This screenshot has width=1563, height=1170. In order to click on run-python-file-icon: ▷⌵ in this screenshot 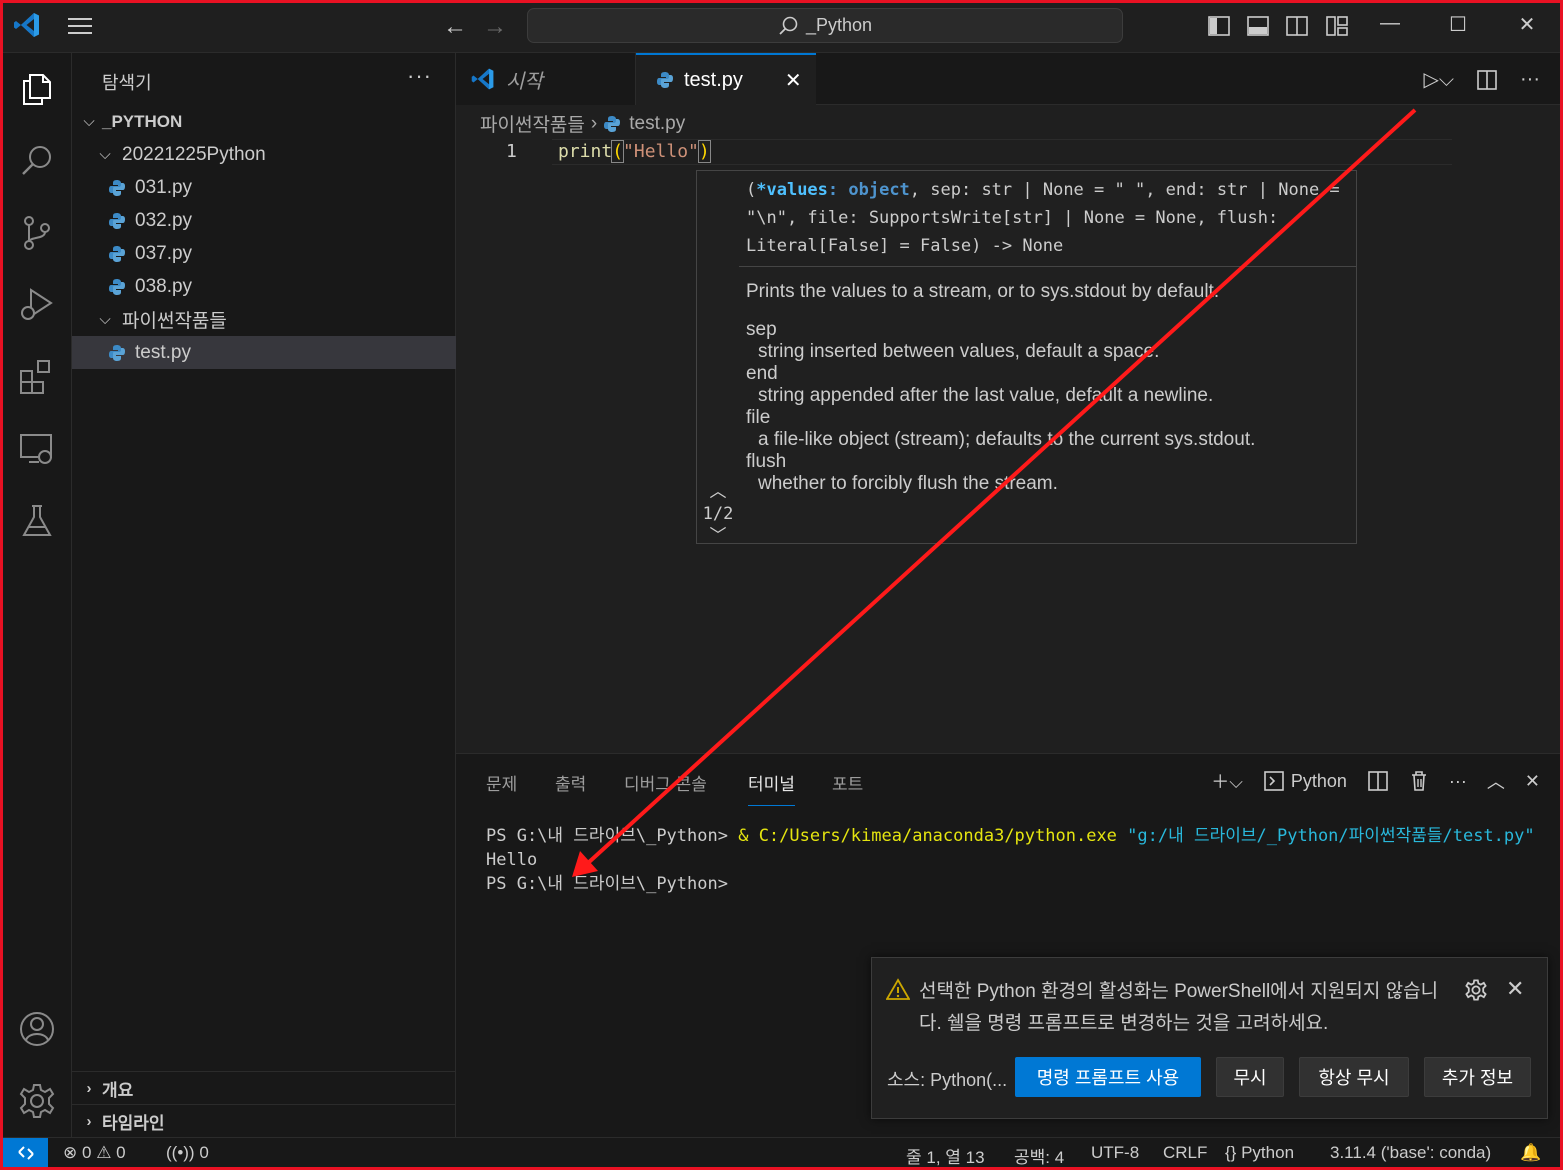, I will do `click(1438, 79)`.